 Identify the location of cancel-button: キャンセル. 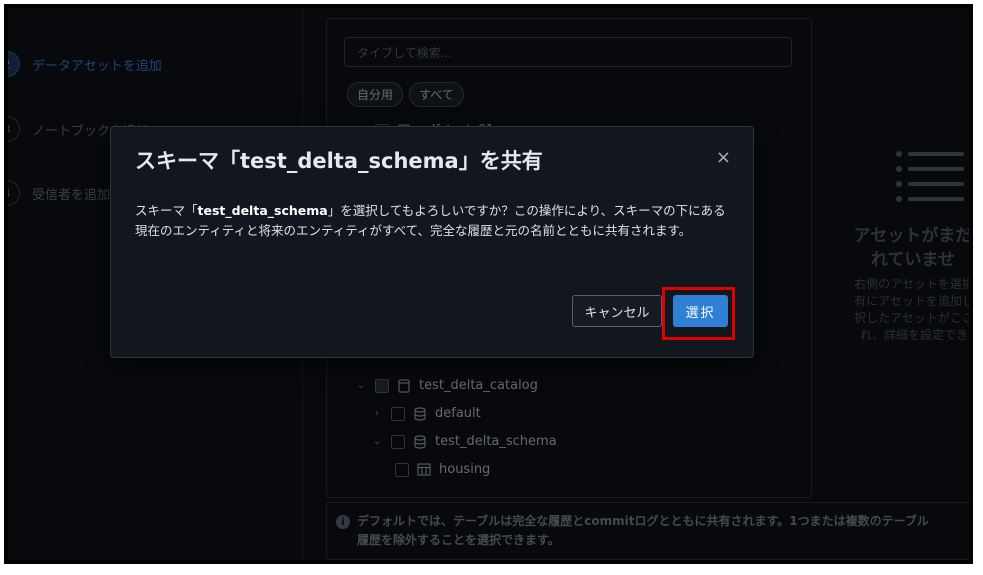
(617, 311).